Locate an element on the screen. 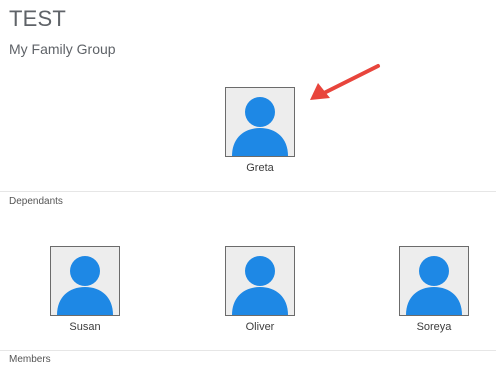 The image size is (496, 365). dependant-card-soreya: Soreya is located at coordinates (434, 289).